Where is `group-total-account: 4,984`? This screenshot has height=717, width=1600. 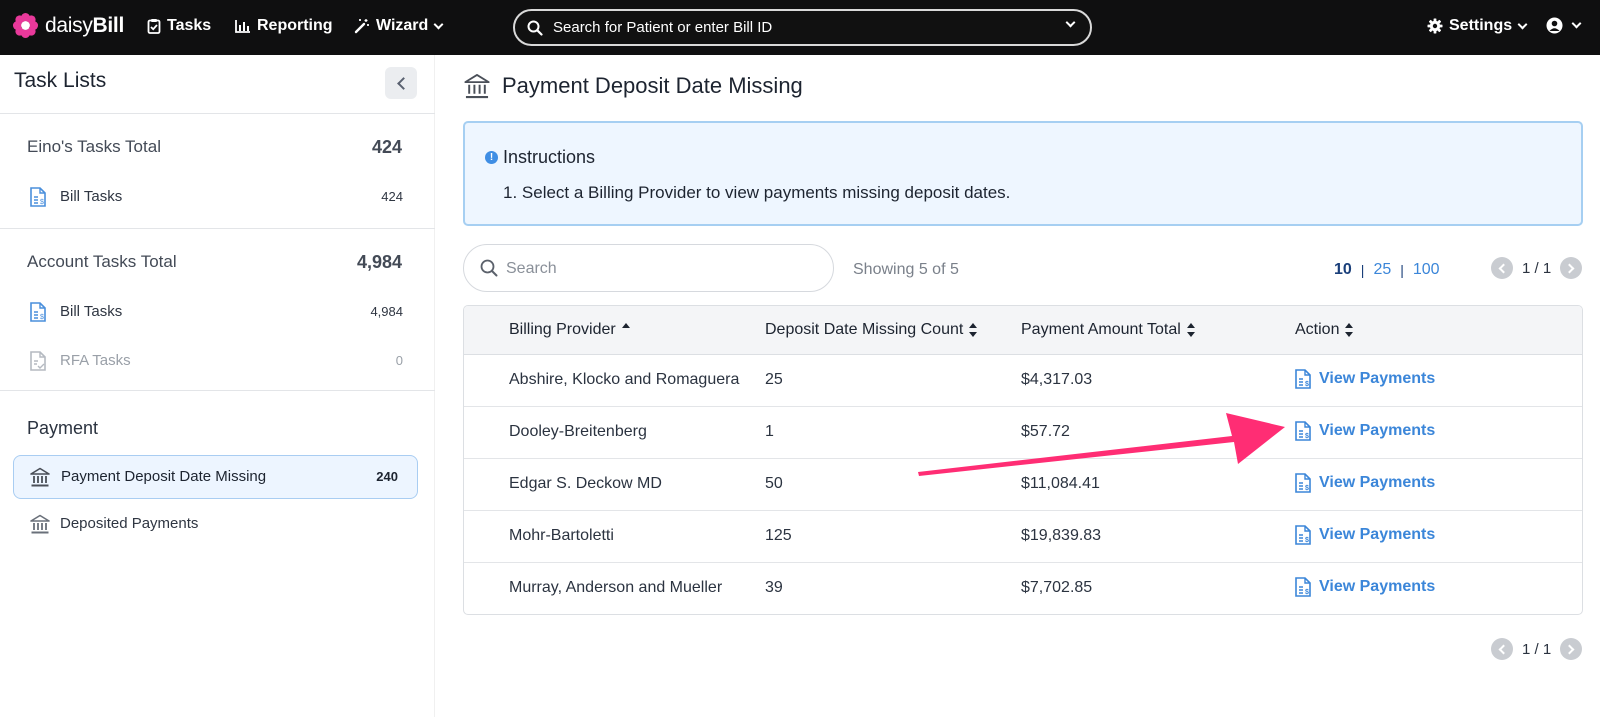 group-total-account: 4,984 is located at coordinates (379, 262).